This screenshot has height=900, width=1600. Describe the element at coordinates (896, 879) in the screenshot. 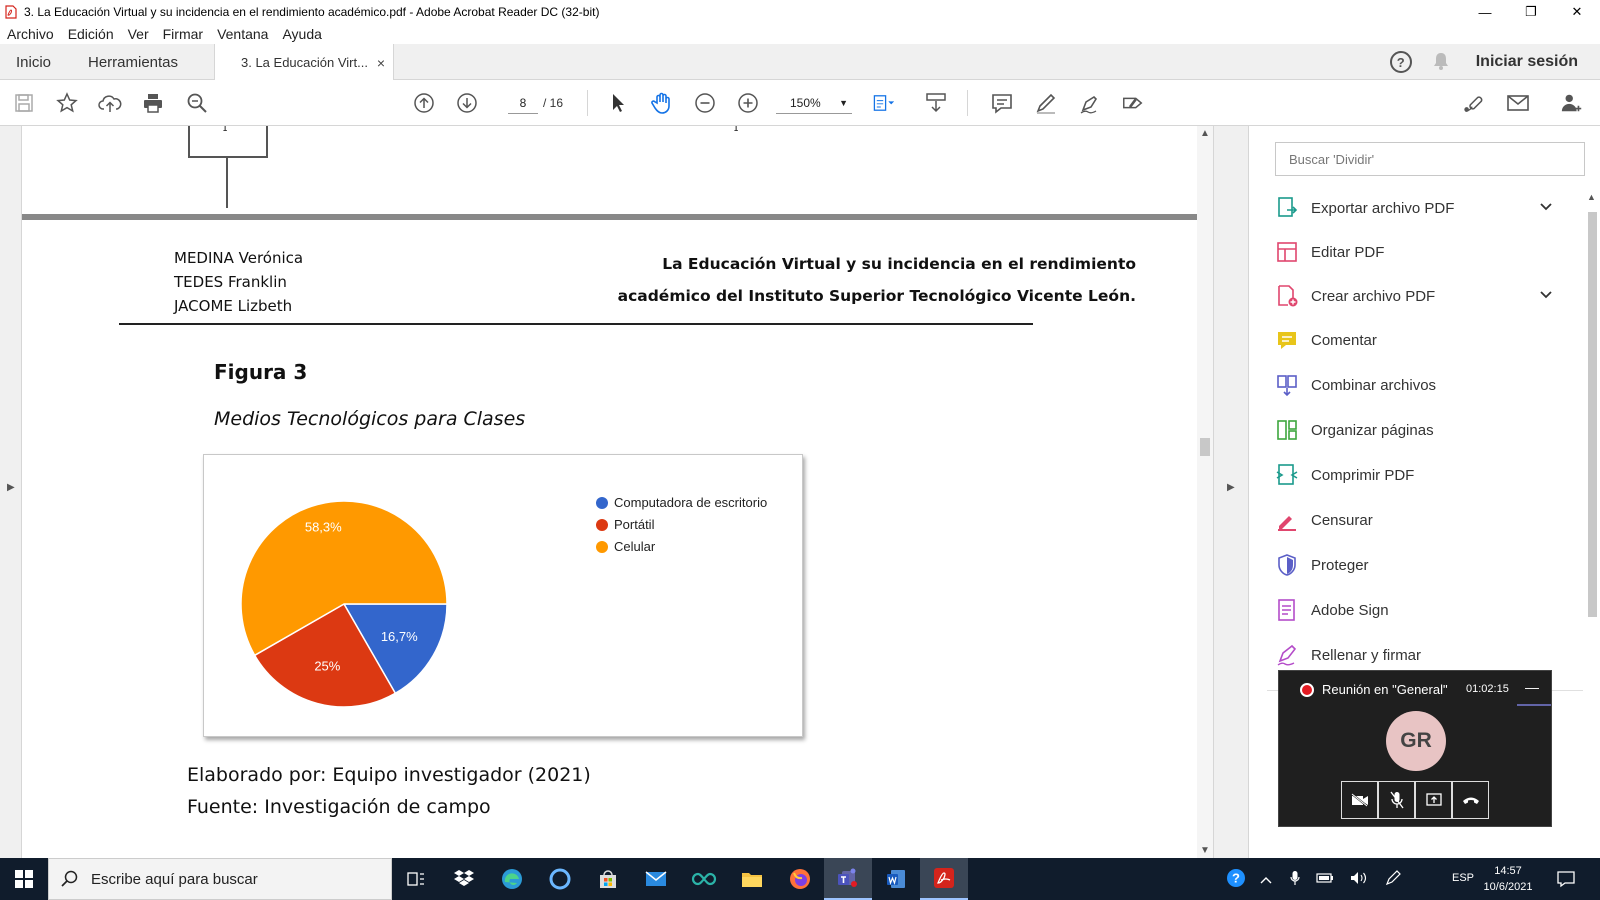

I see `word-icon` at that location.